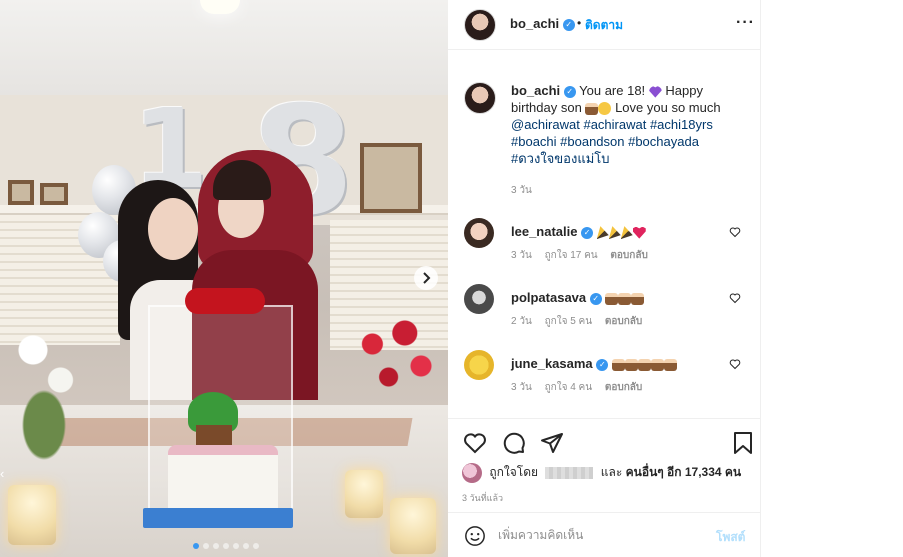 The height and width of the screenshot is (557, 903). What do you see at coordinates (223, 481) in the screenshot?
I see `birthday-cake` at bounding box center [223, 481].